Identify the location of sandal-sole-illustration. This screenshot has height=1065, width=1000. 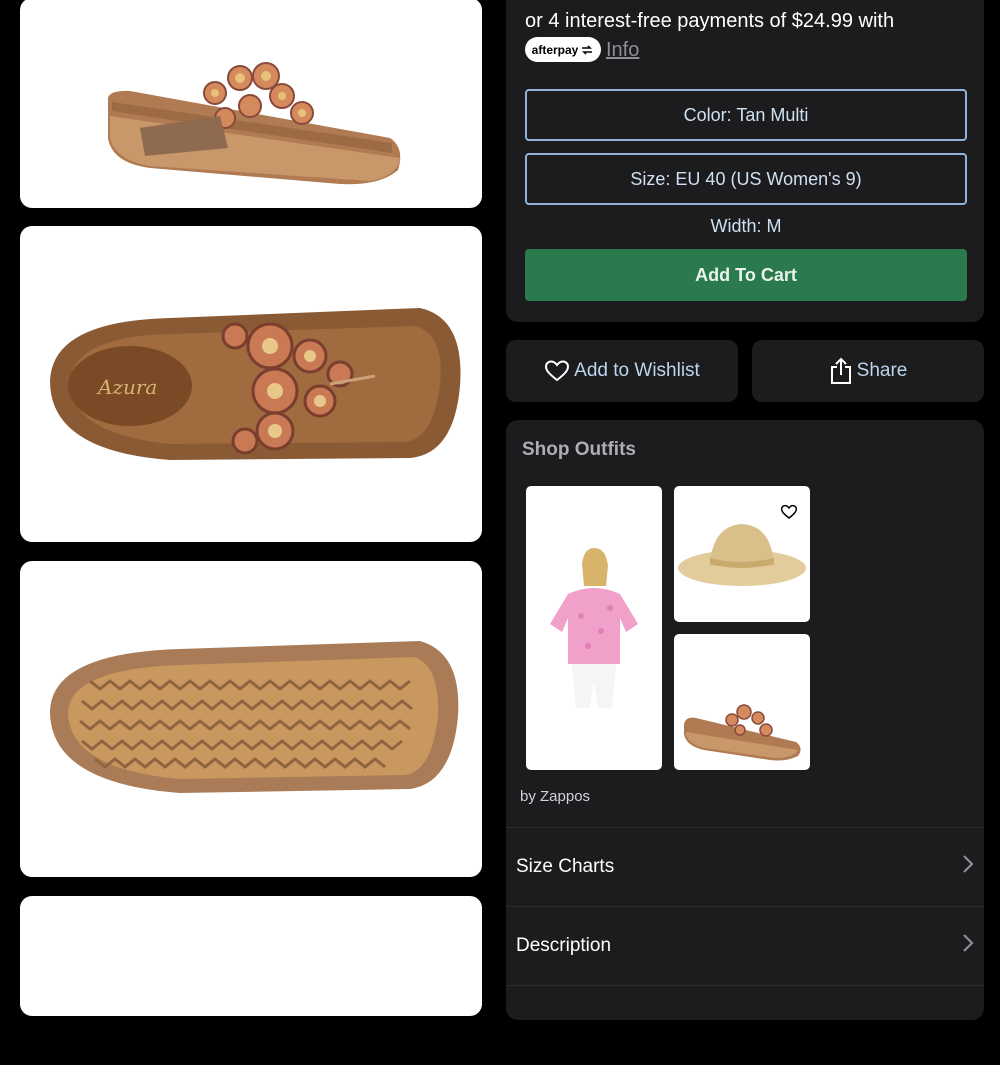
(254, 717).